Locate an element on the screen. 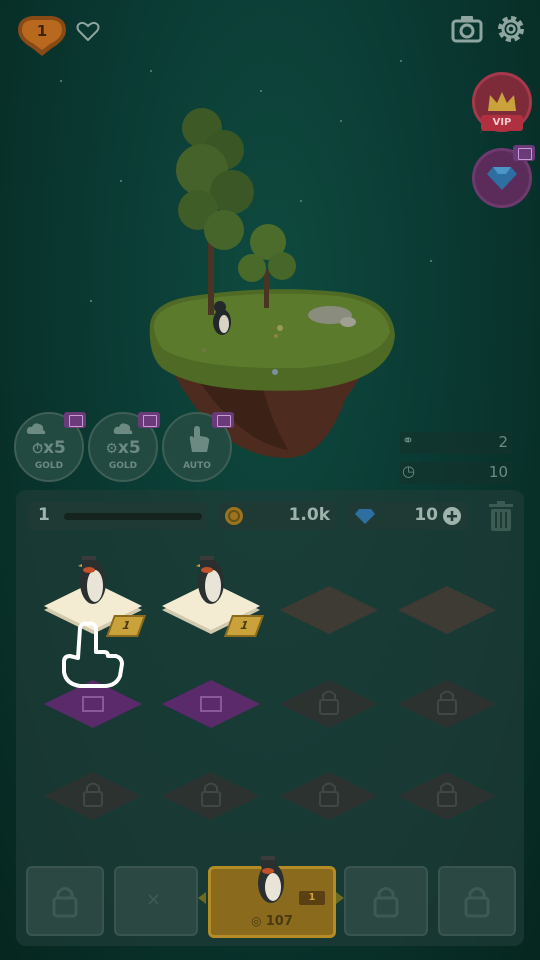 The height and width of the screenshot is (960, 540). coin-icon is located at coordinates (234, 516).